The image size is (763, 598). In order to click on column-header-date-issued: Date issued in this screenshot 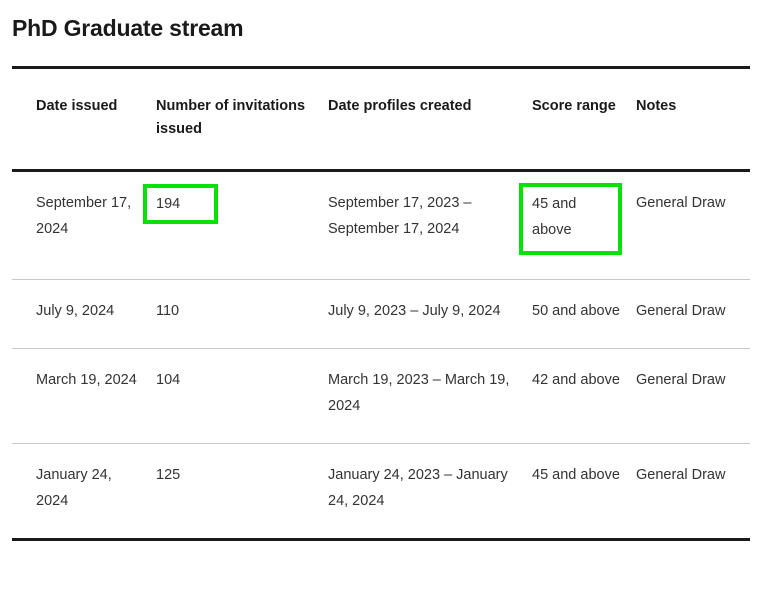, I will do `click(77, 106)`.